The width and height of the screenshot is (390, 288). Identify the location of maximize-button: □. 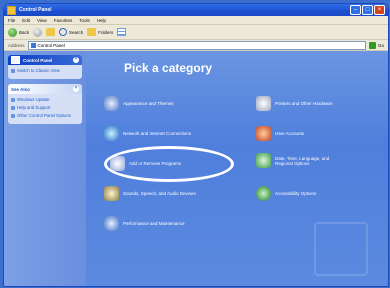
(367, 10).